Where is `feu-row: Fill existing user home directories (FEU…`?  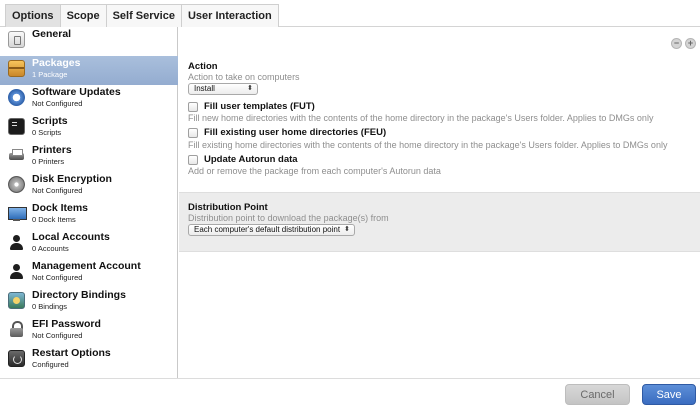 feu-row: Fill existing user home directories (FEU… is located at coordinates (287, 132).